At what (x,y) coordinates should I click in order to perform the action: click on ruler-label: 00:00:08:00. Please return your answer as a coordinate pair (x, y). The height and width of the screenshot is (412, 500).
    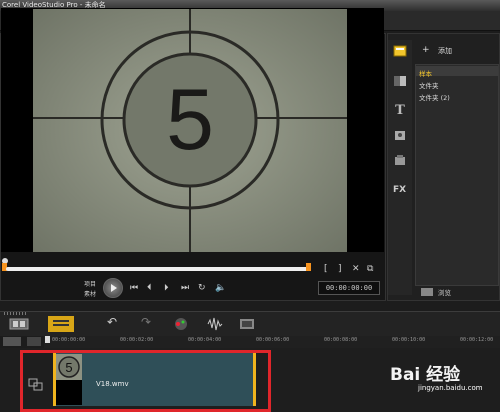
    Looking at the image, I should click on (341, 340).